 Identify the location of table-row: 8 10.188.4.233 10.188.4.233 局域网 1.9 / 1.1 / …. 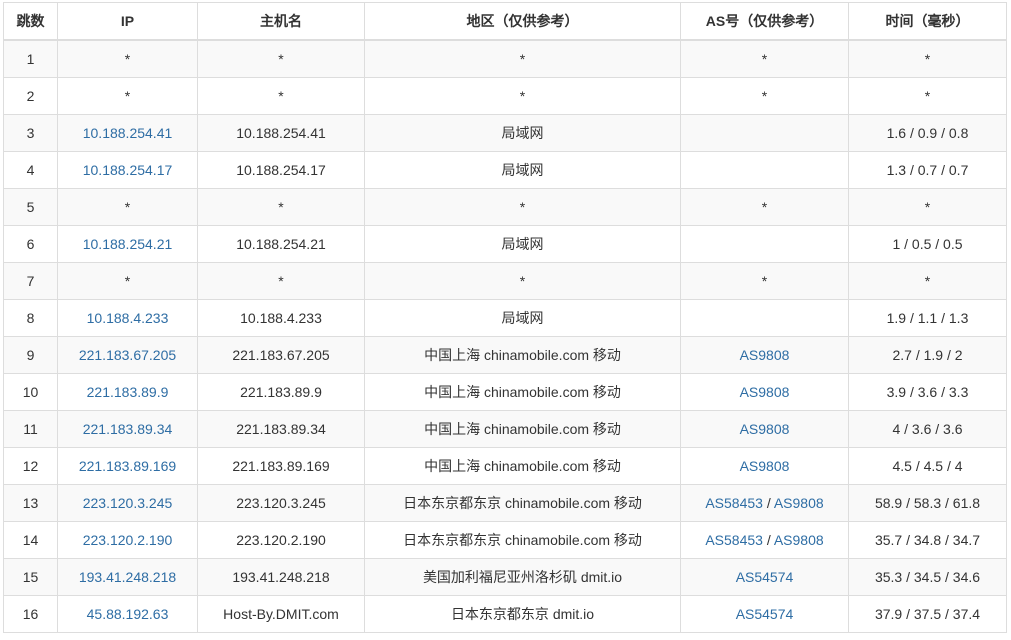
(505, 318).